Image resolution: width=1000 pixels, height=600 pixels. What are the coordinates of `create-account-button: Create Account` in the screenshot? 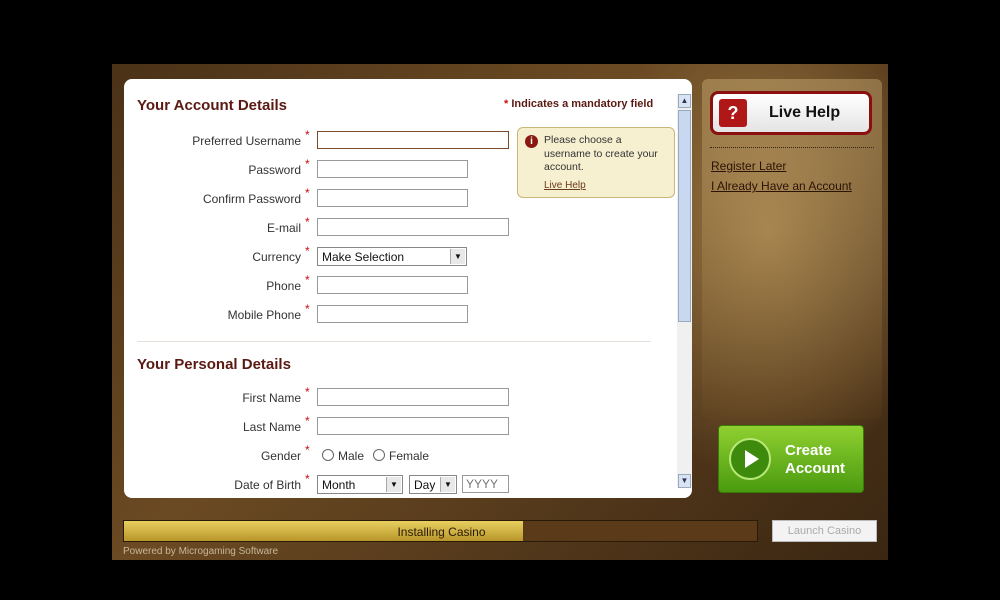 It's located at (791, 459).